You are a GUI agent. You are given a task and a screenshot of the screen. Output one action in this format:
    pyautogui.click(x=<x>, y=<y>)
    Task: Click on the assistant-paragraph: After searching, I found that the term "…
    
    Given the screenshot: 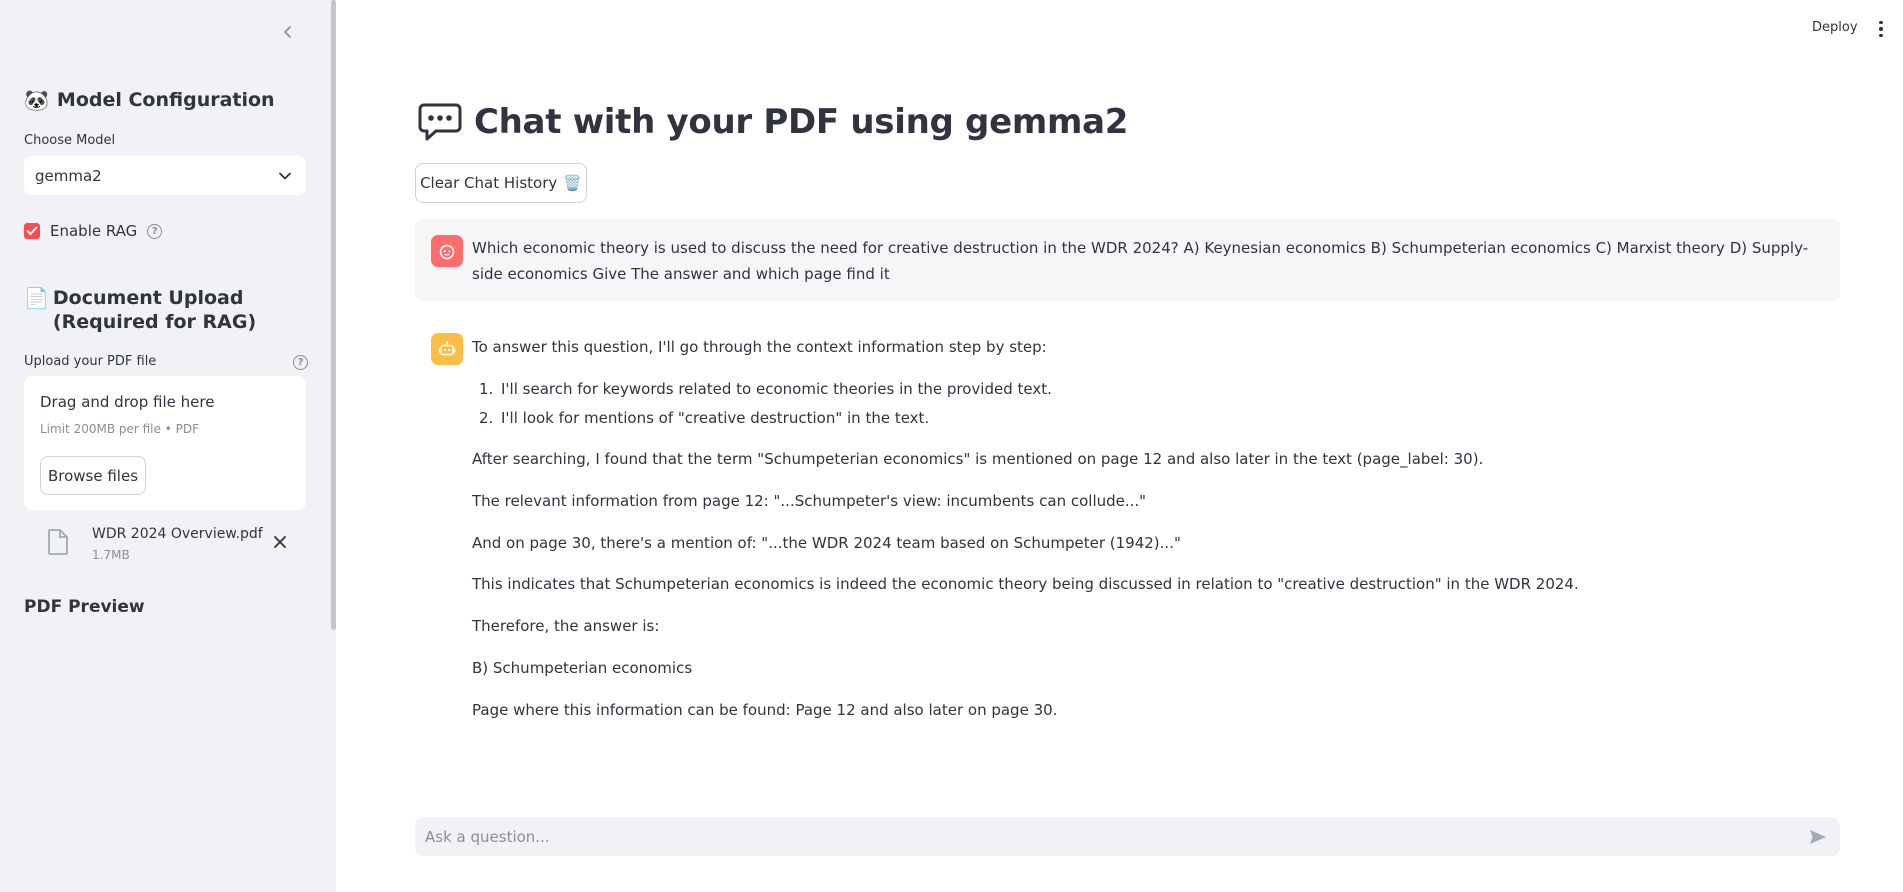 What is the action you would take?
    pyautogui.click(x=978, y=459)
    